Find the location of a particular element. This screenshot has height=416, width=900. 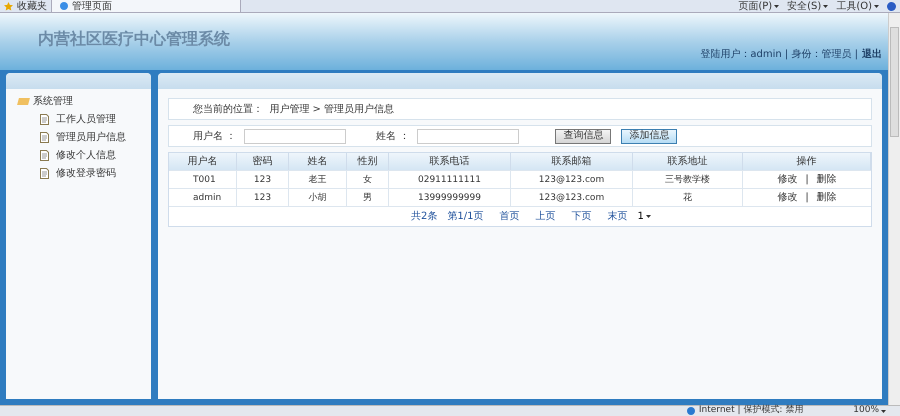

breadcrumb: 您当前的位置： 用户管理 > 管理员用户信息 is located at coordinates (293, 109).